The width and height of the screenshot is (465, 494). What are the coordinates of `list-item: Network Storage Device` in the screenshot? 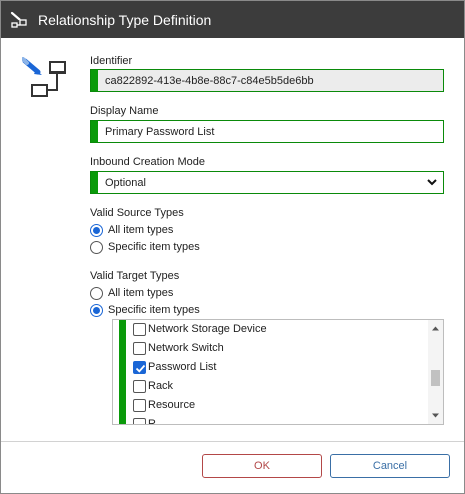 It's located at (232, 330).